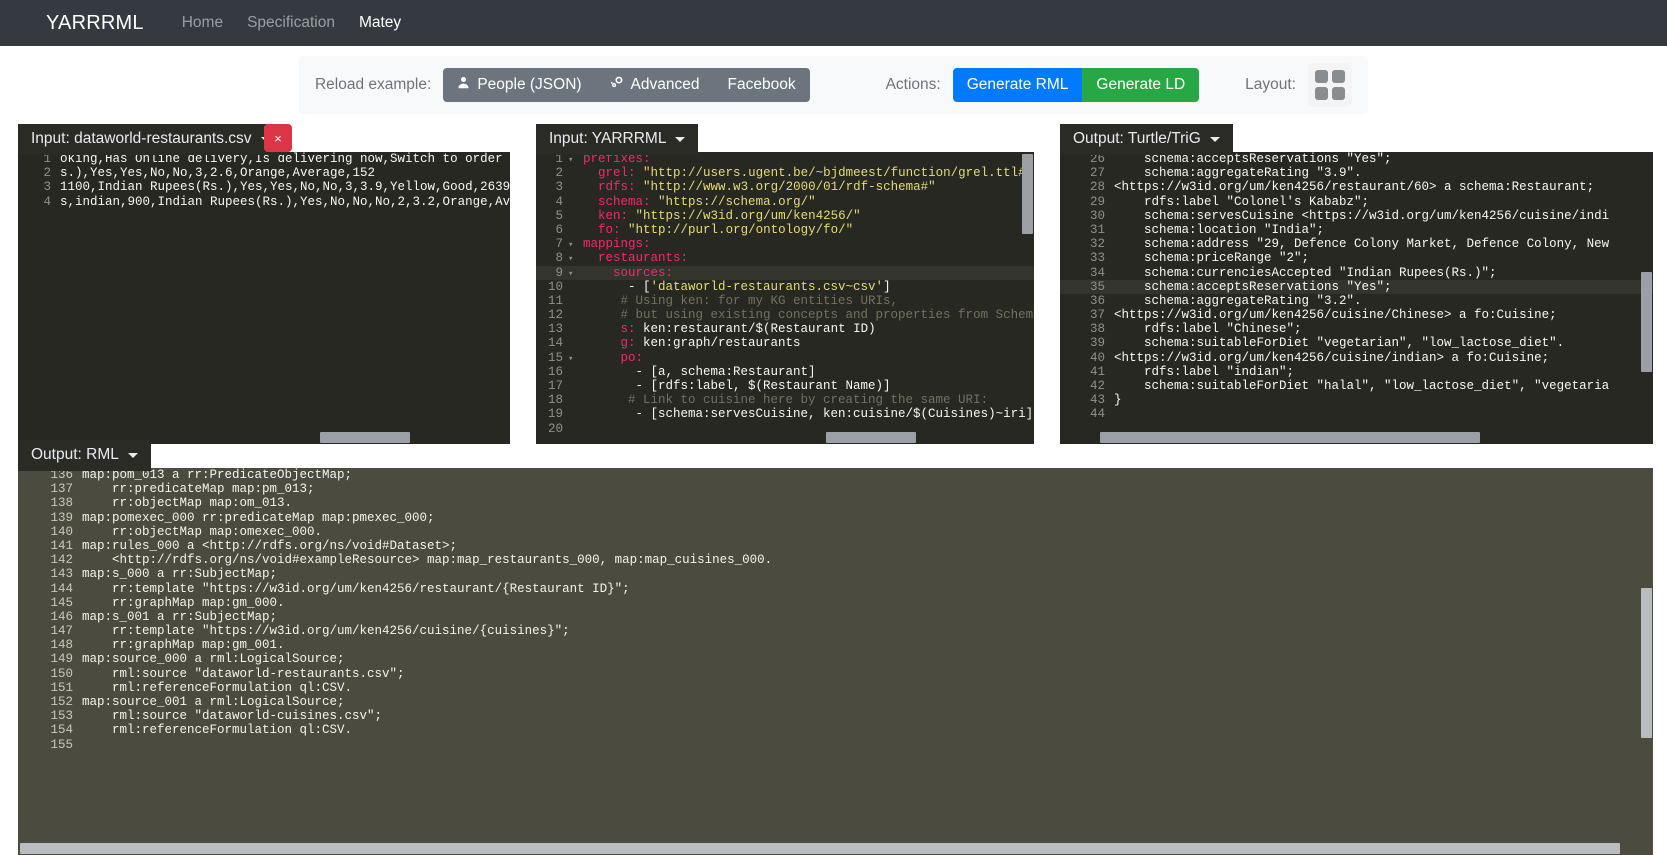 The image size is (1667, 855). I want to click on code-line: 8 ▾ restaurants:, so click(785, 258).